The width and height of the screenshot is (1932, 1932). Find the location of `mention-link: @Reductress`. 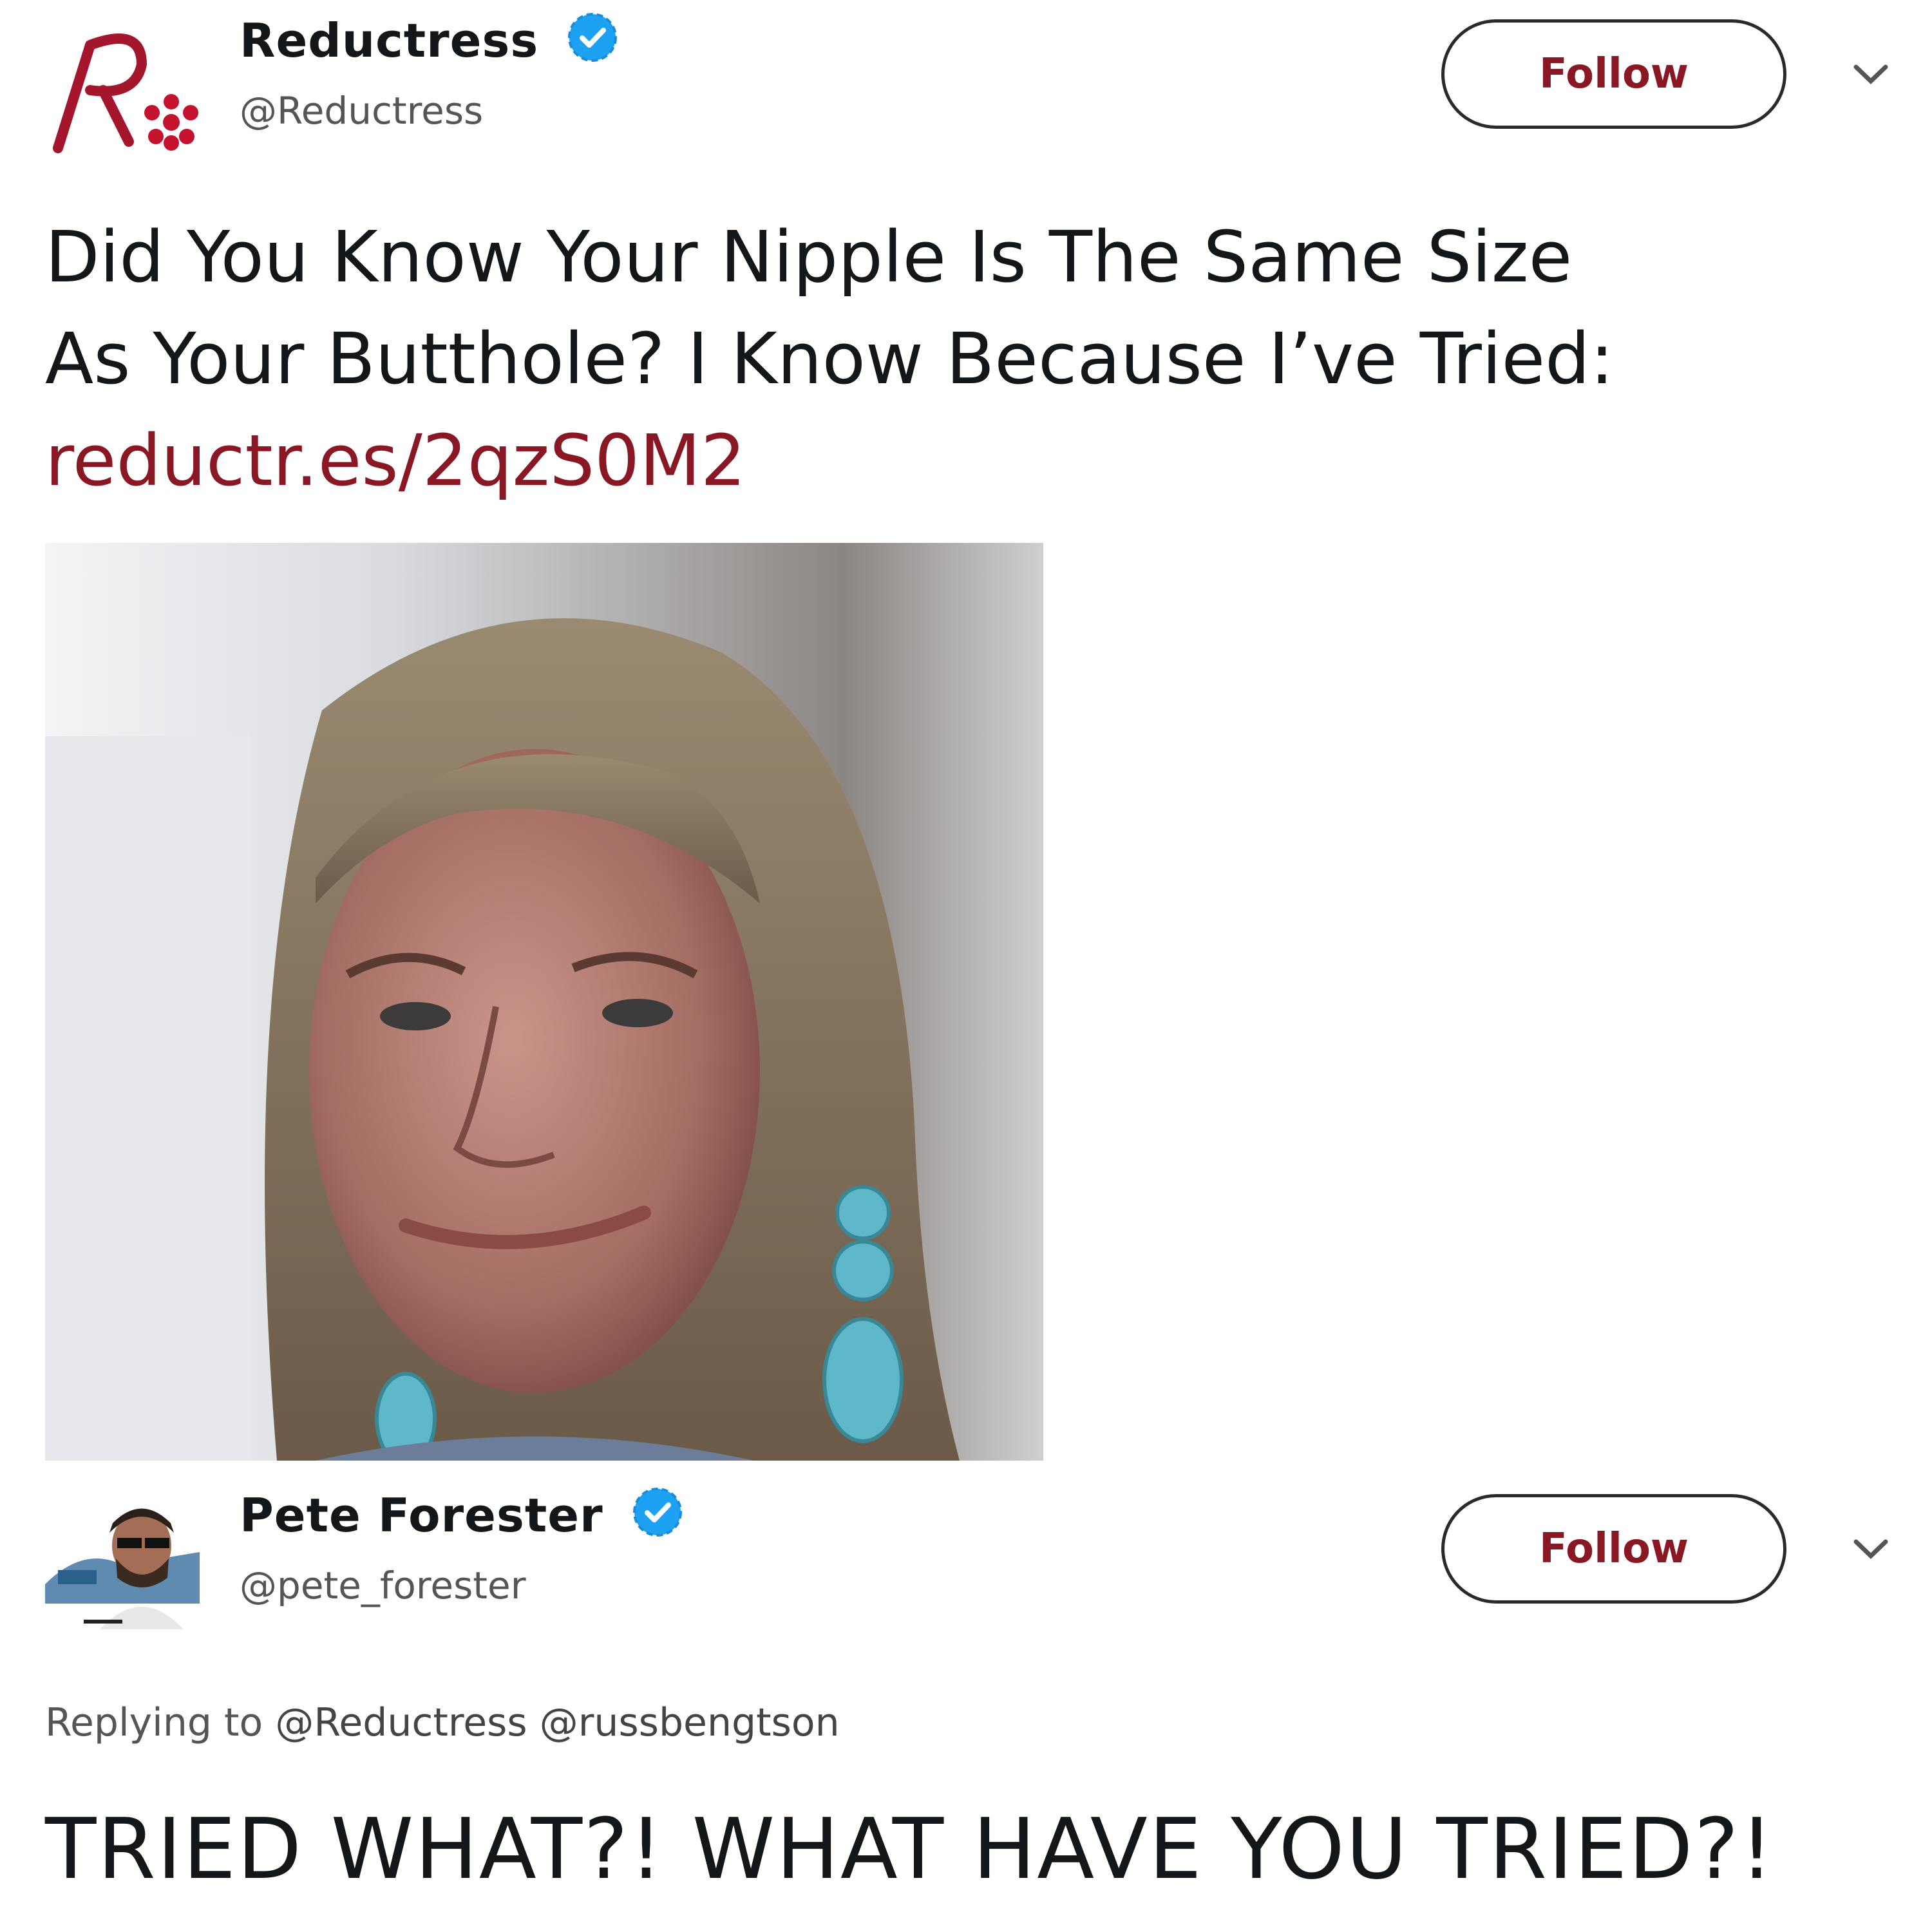

mention-link: @Reductress is located at coordinates (401, 1723).